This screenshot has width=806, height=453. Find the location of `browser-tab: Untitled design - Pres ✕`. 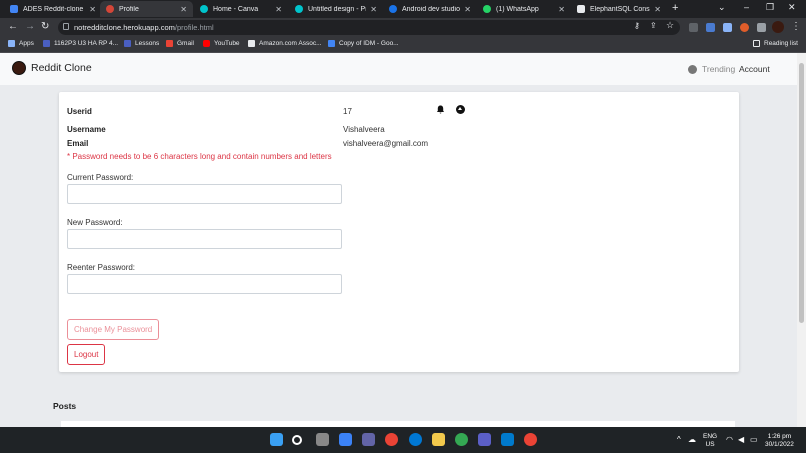

browser-tab: Untitled design - Pres ✕ is located at coordinates (336, 9).